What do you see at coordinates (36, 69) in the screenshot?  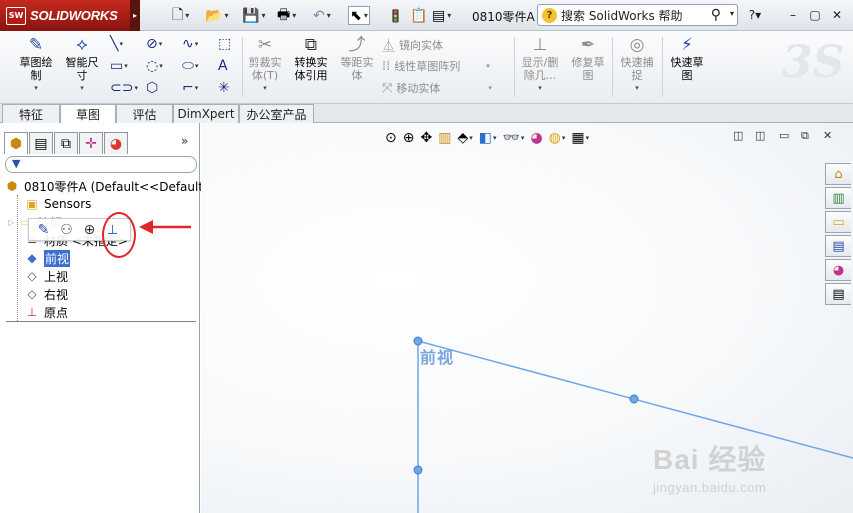 I see `sketch-label: 草图绘 制` at bounding box center [36, 69].